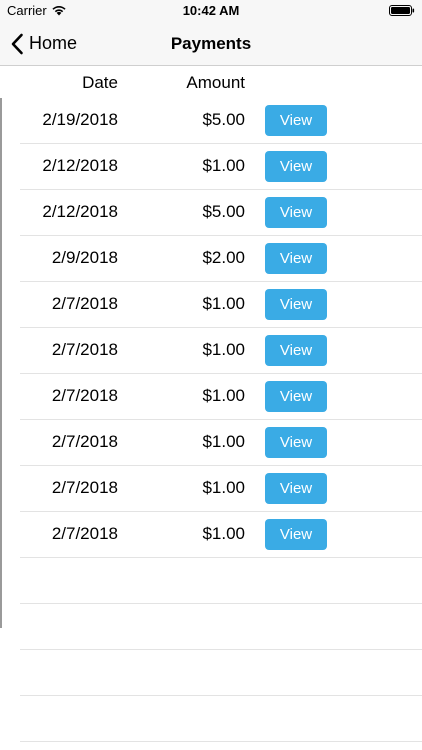  I want to click on amount-column-header: Amount, so click(215, 82).